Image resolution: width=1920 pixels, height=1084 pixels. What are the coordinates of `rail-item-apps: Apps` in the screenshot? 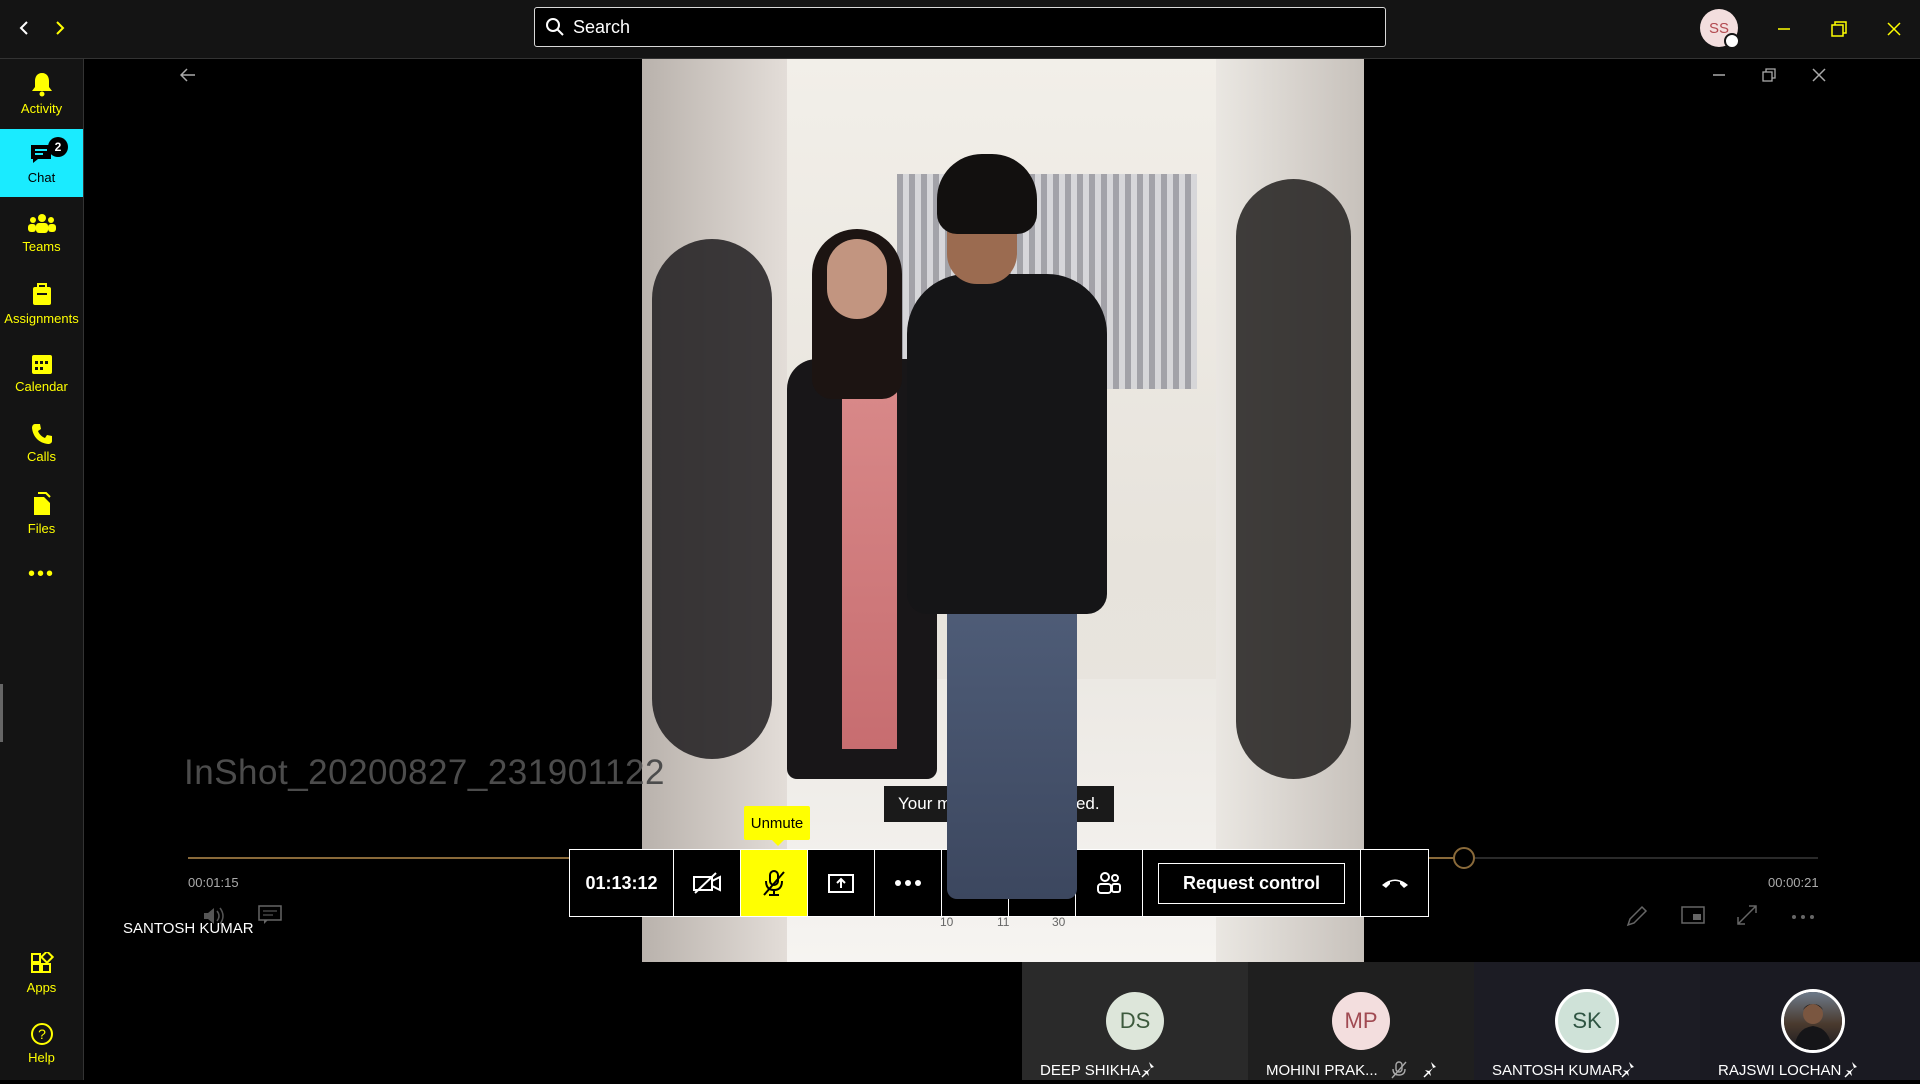 It's located at (41, 973).